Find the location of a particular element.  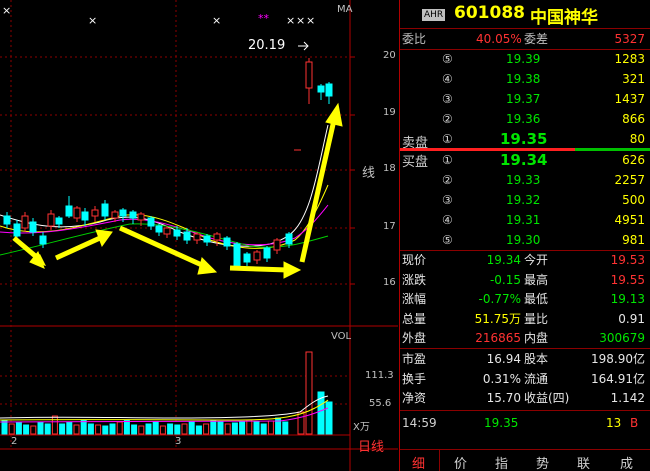

order-volume: 2257 is located at coordinates (629, 180).